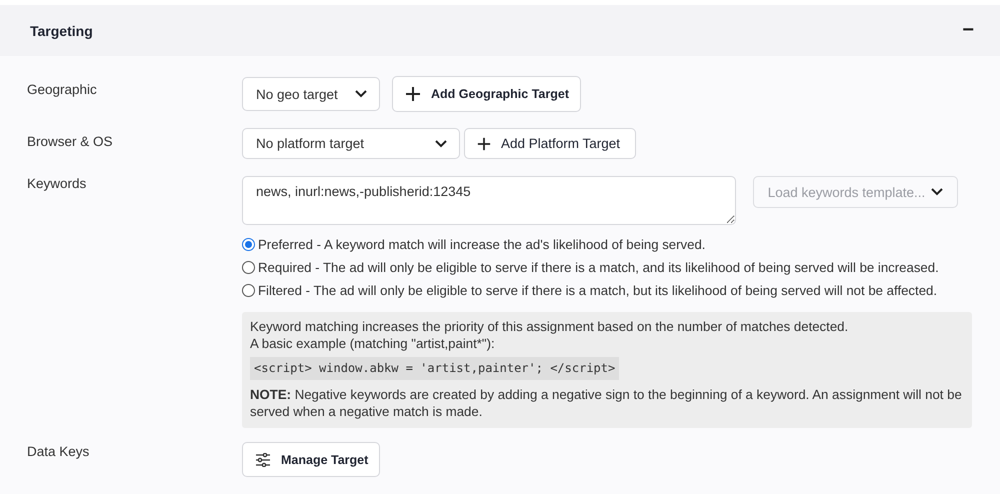  I want to click on add-geographic-button: Add Geographic Target, so click(486, 94).